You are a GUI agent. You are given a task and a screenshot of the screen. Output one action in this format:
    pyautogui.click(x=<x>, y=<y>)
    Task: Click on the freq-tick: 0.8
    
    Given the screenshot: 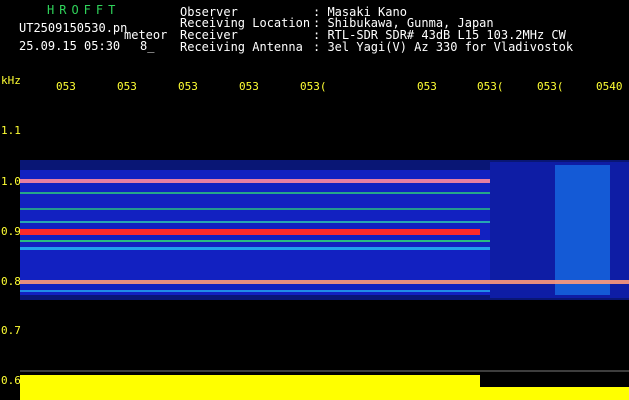 What is the action you would take?
    pyautogui.click(x=11, y=281)
    